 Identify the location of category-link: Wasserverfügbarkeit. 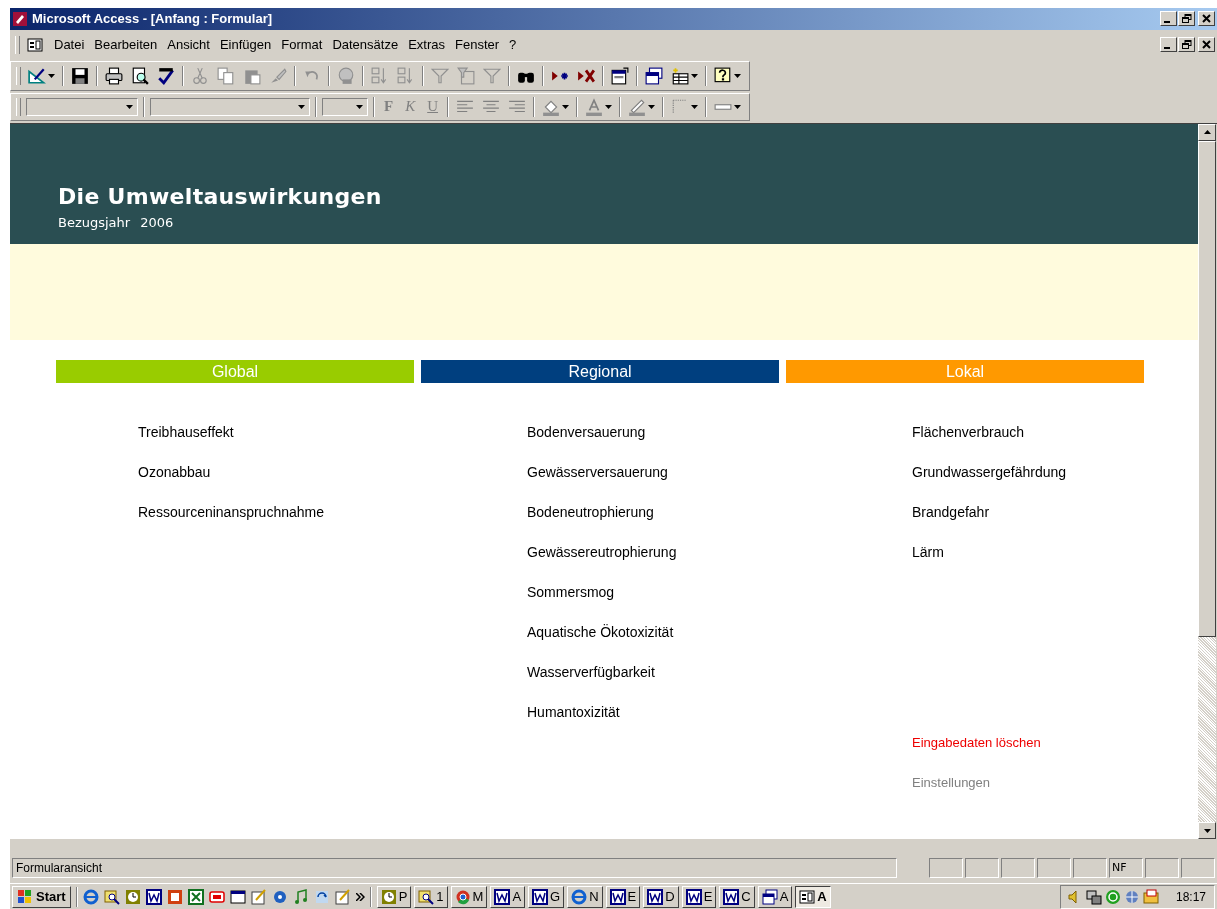
(653, 671).